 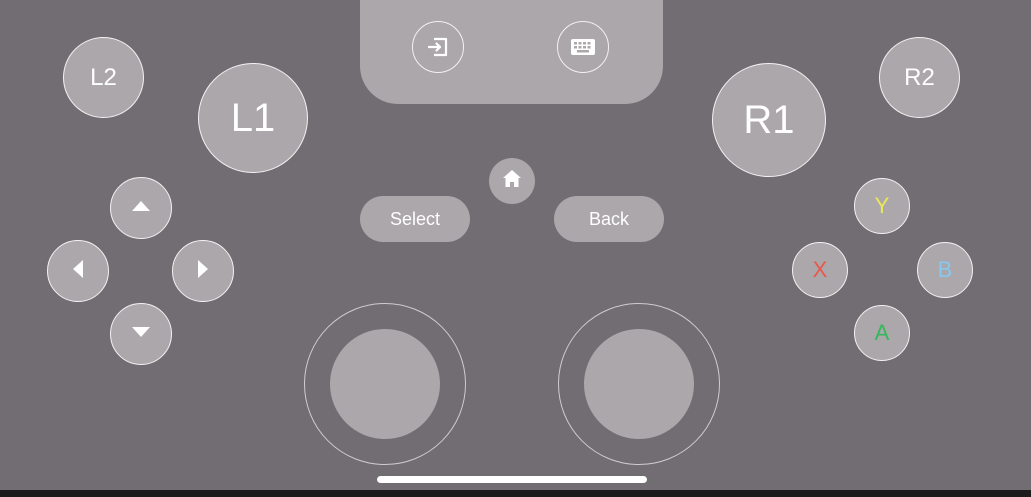 I want to click on l2-label: L2, so click(x=103, y=77).